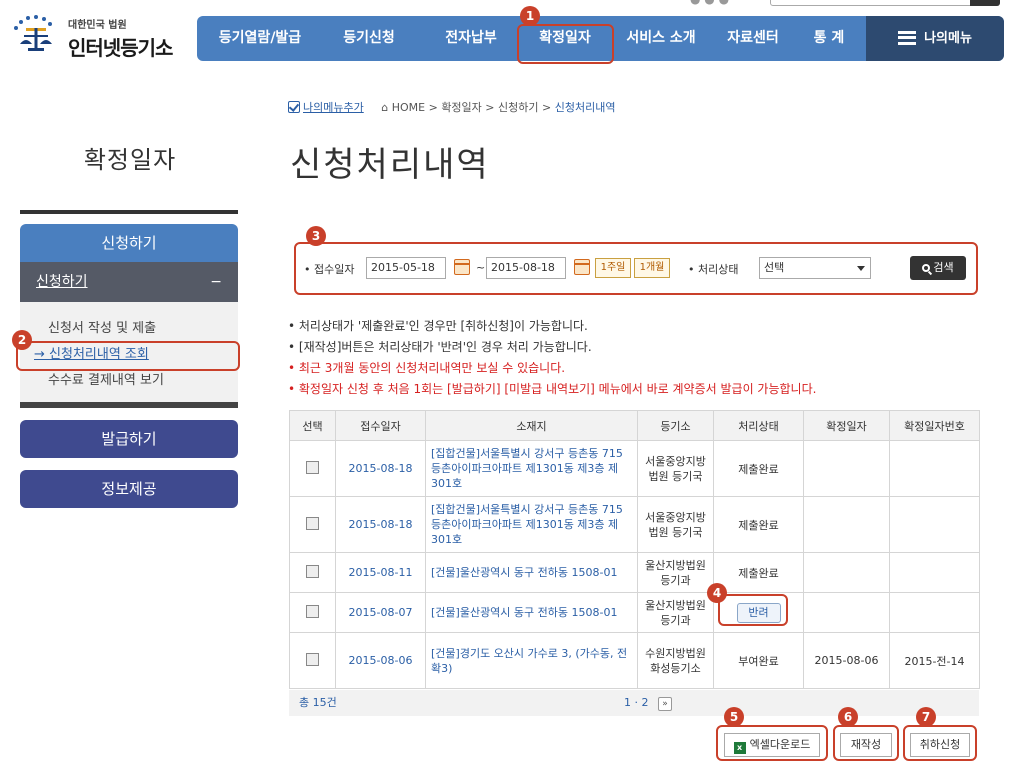 This screenshot has height=766, width=1009. I want to click on logo-subtitle: 대한민국 법원, so click(97, 25).